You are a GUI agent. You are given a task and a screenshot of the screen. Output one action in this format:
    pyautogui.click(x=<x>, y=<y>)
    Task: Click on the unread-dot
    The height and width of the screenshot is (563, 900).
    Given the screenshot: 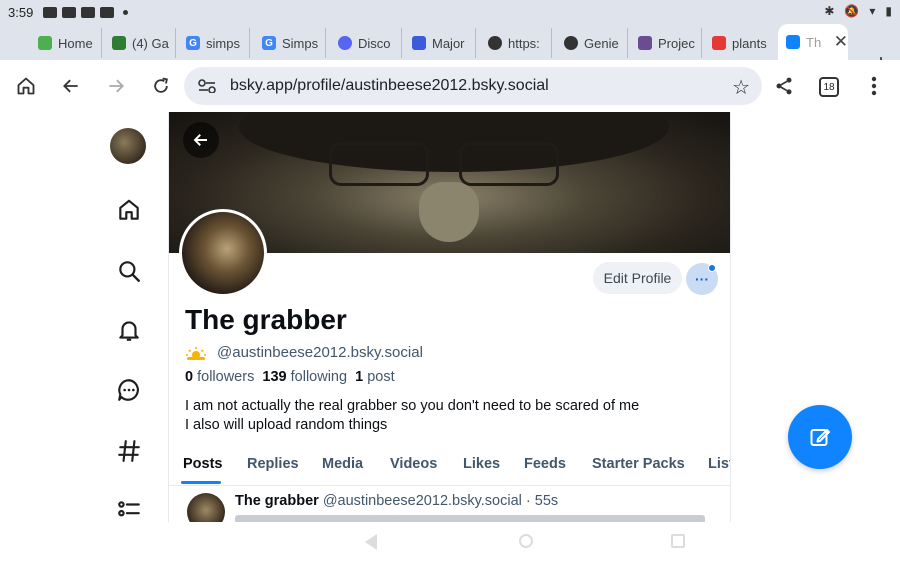 What is the action you would take?
    pyautogui.click(x=712, y=268)
    